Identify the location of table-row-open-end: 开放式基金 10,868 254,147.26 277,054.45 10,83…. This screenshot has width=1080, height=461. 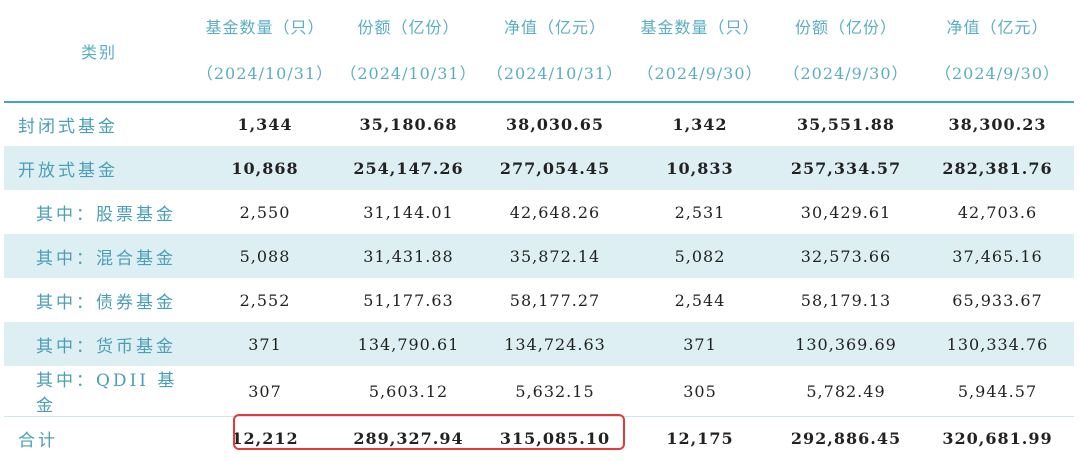
(539, 168).